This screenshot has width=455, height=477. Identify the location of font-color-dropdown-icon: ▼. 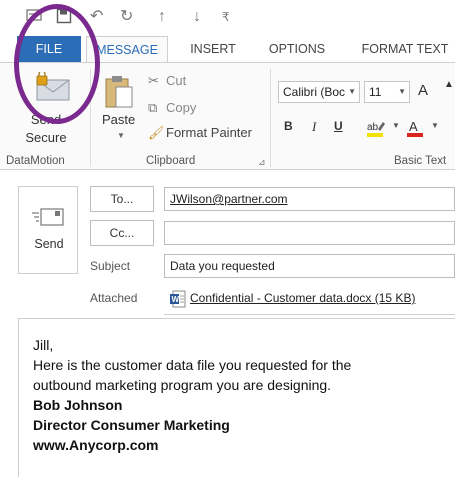
(435, 125).